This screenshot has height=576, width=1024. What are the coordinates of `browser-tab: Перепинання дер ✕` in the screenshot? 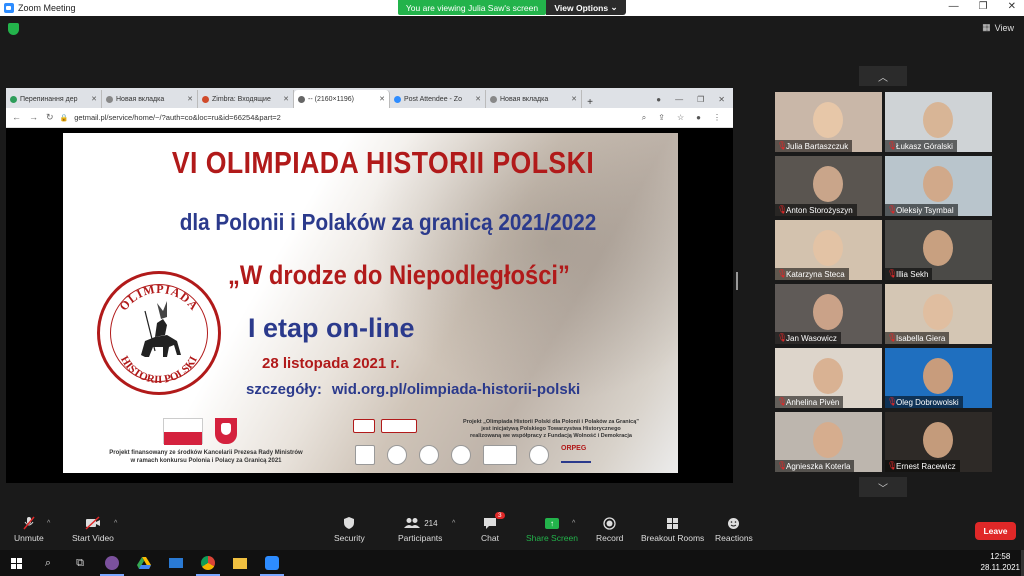 It's located at (54, 99).